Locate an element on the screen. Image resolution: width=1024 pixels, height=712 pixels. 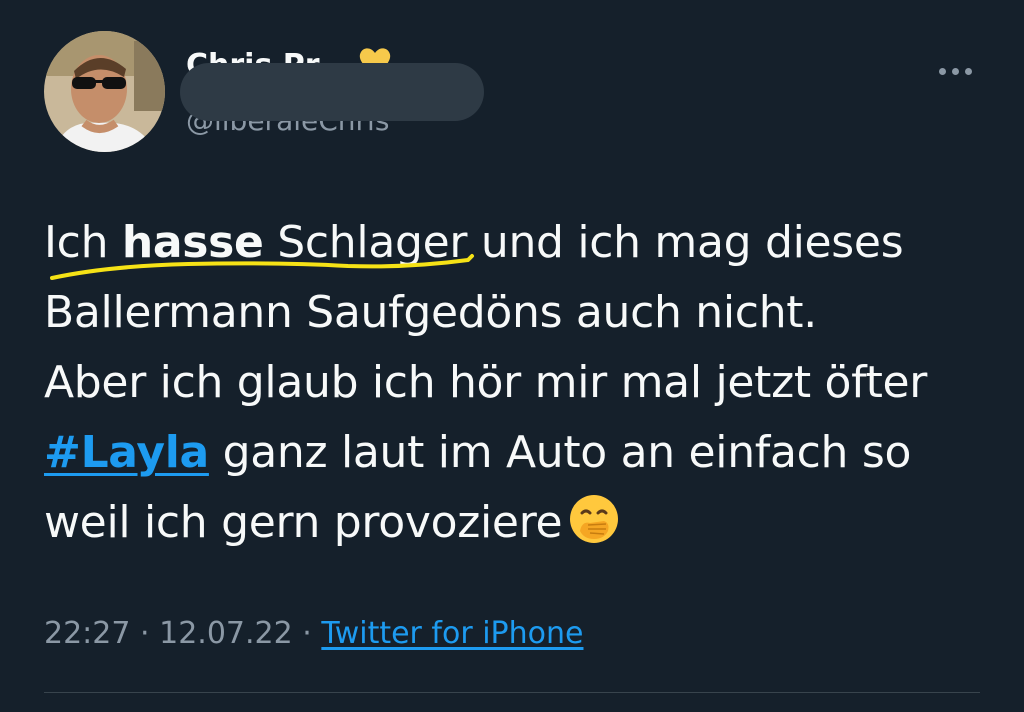
redaction-bar is located at coordinates (332, 92).